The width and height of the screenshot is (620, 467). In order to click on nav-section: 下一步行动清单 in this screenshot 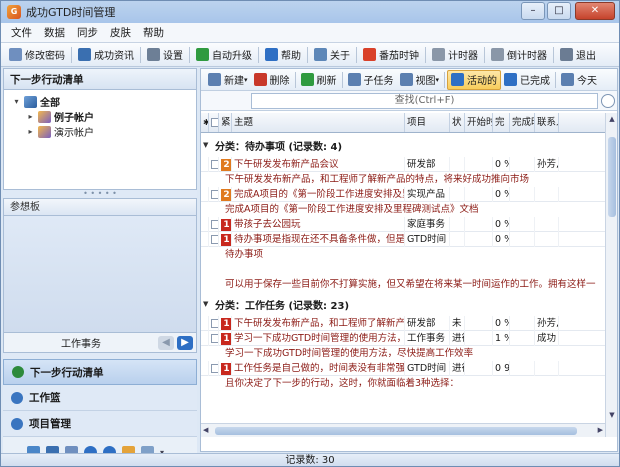, I will do `click(100, 372)`.